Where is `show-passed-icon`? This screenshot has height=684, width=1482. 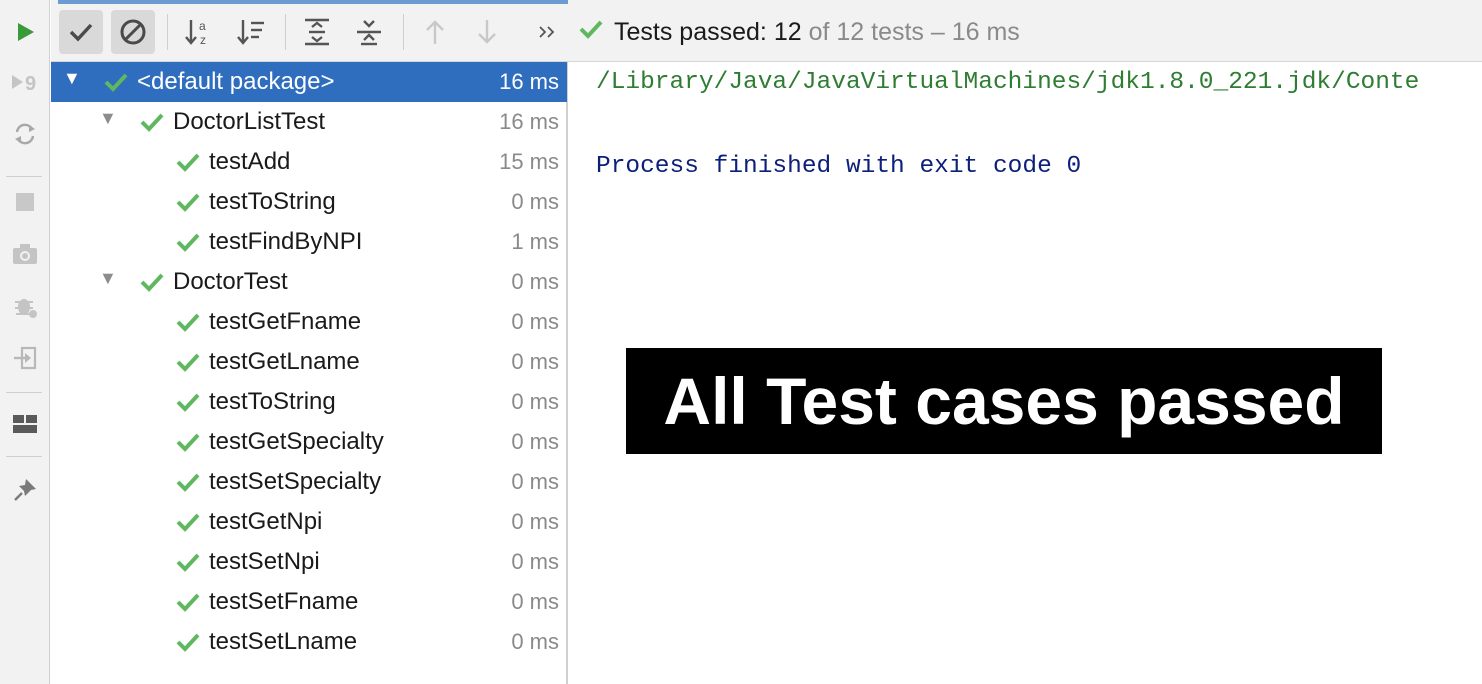
show-passed-icon is located at coordinates (81, 32).